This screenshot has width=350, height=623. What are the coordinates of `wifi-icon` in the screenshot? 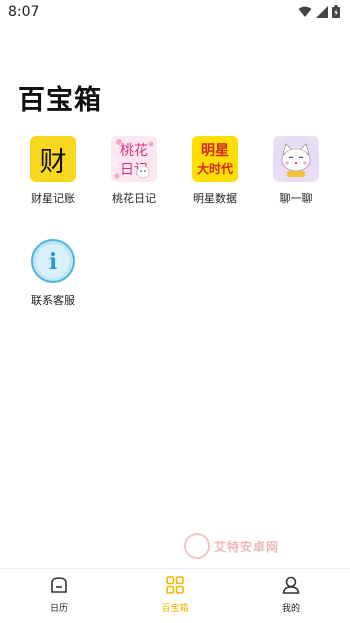 It's located at (305, 11).